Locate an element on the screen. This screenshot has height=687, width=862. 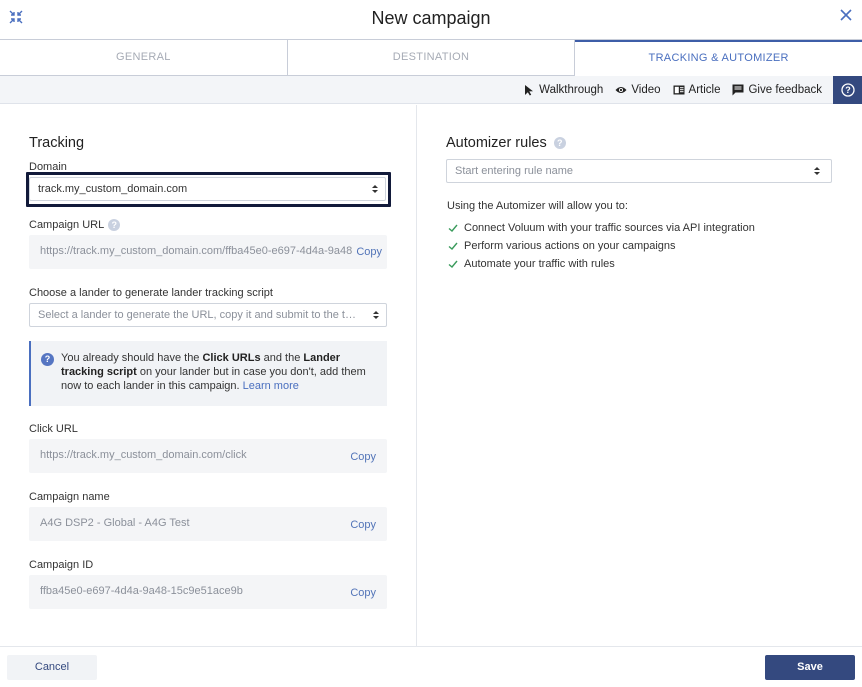
close-icon is located at coordinates (846, 15).